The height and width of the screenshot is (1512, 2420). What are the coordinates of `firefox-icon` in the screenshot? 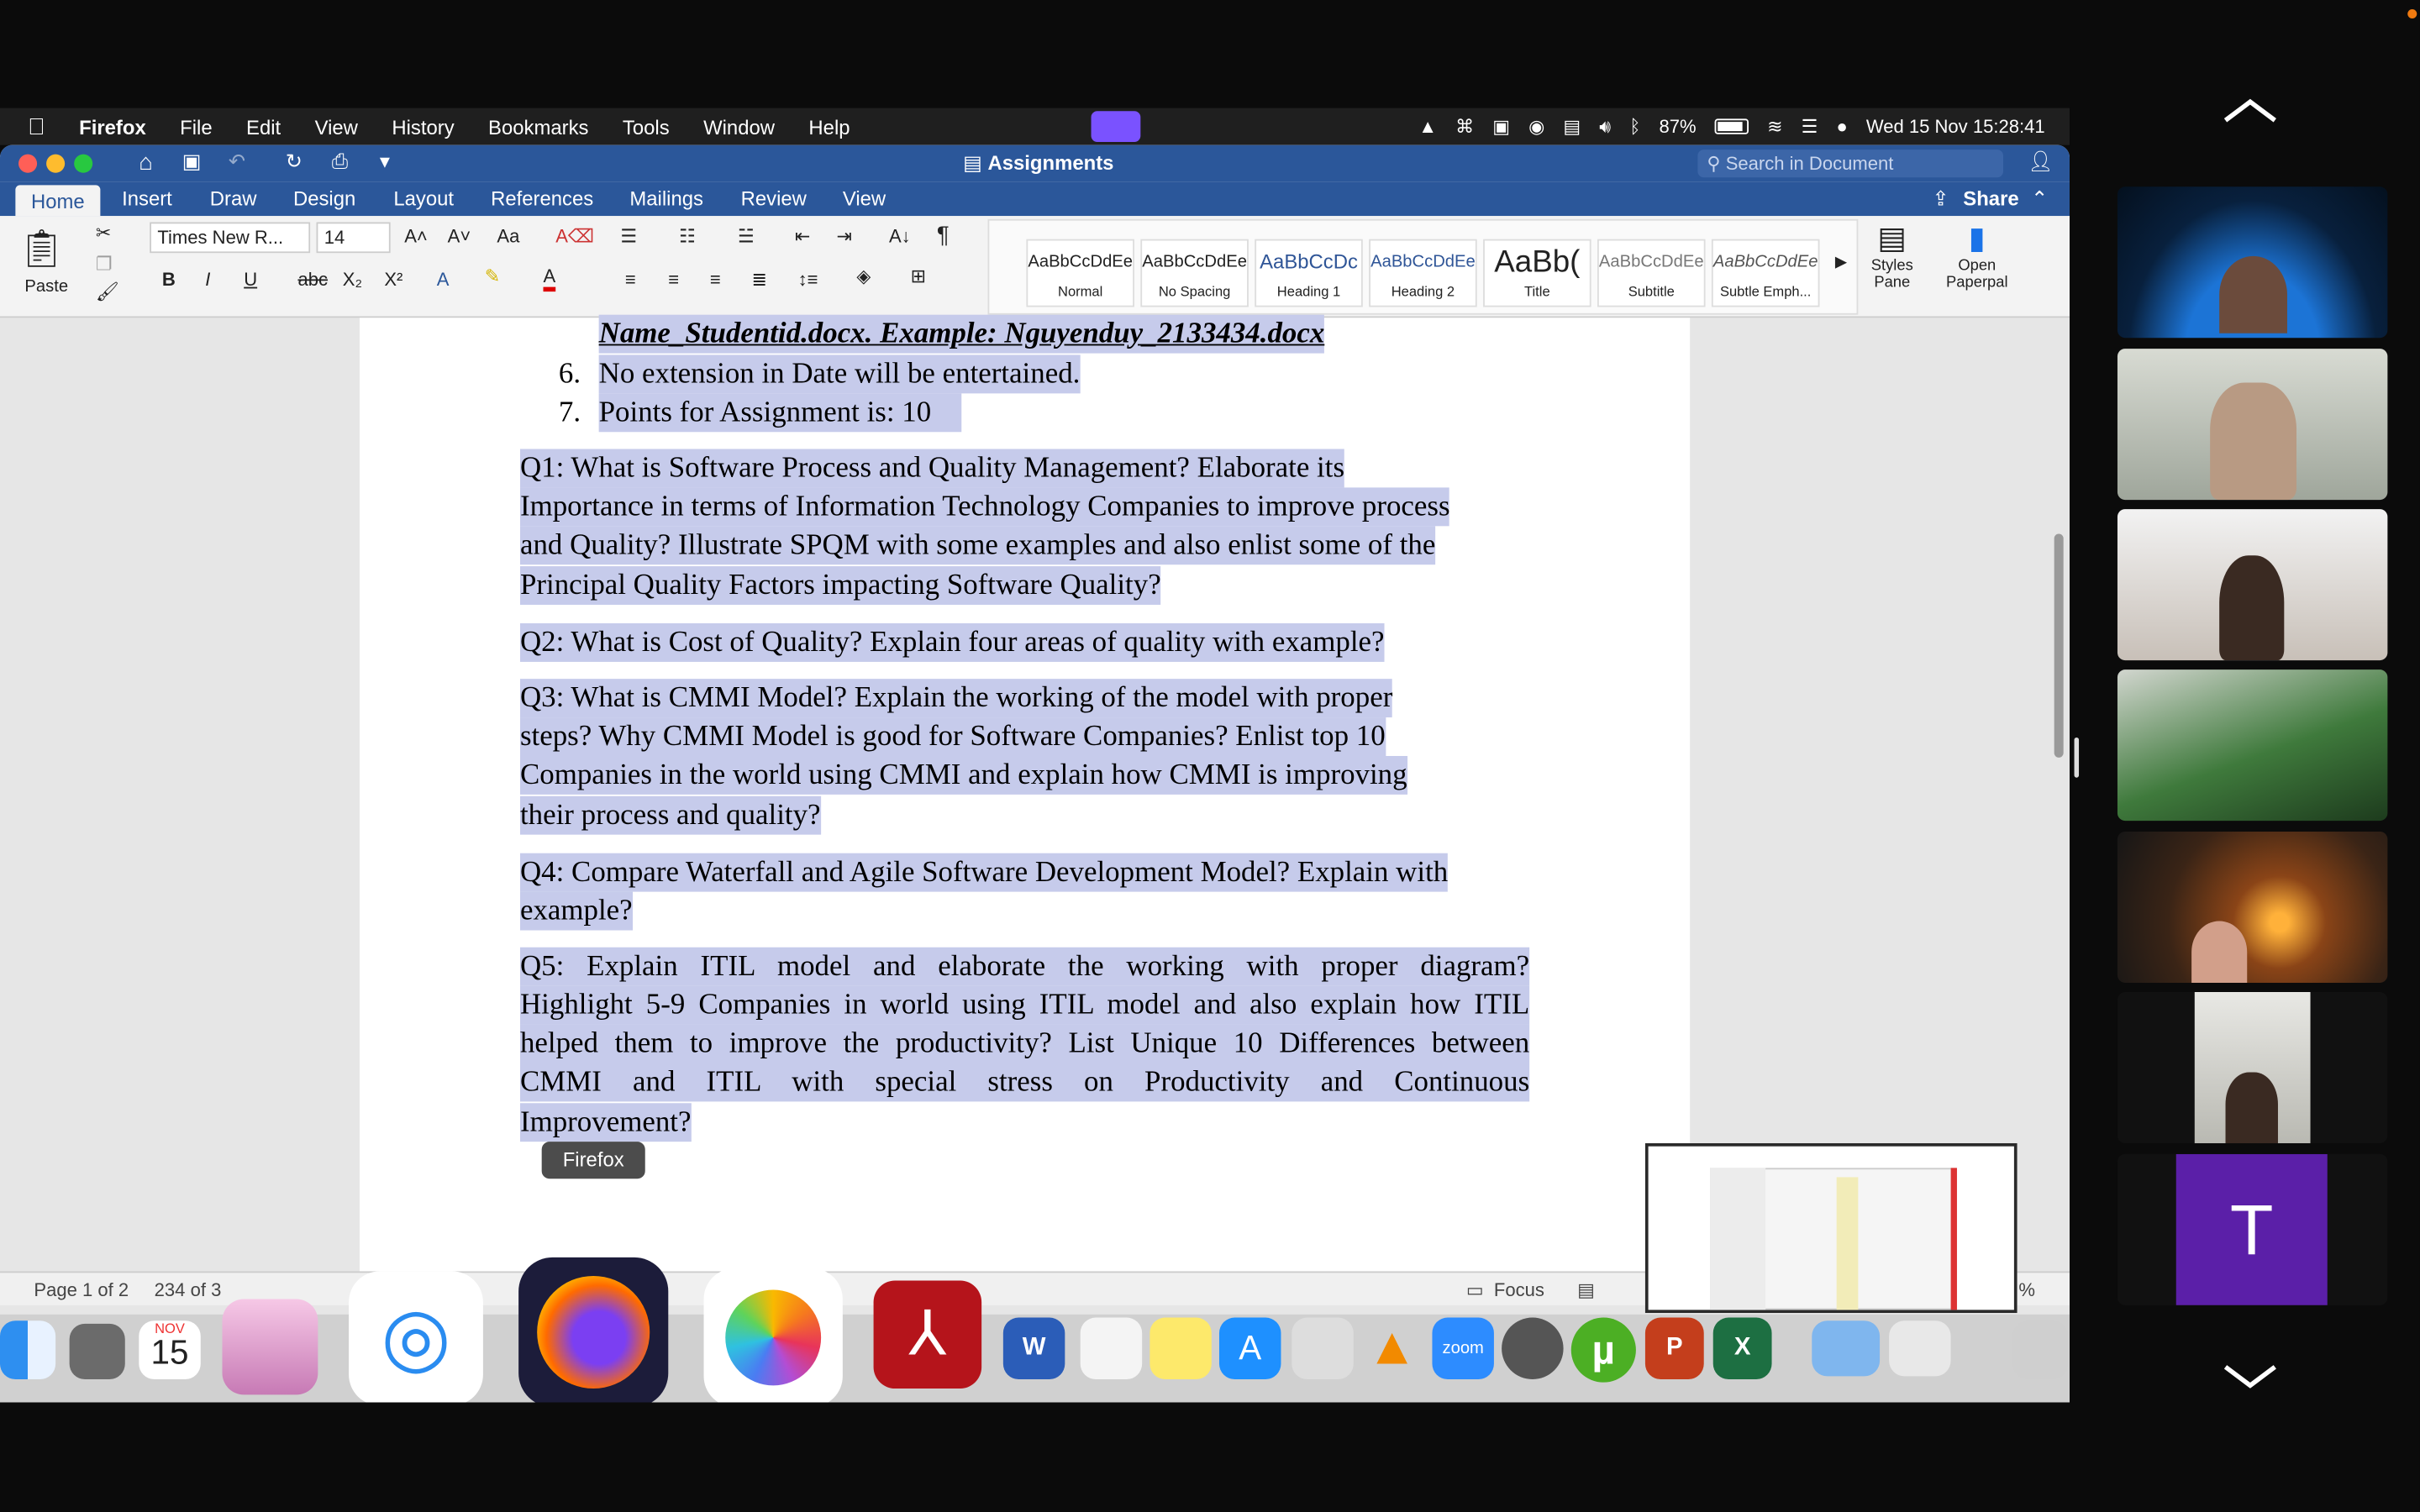 It's located at (593, 1330).